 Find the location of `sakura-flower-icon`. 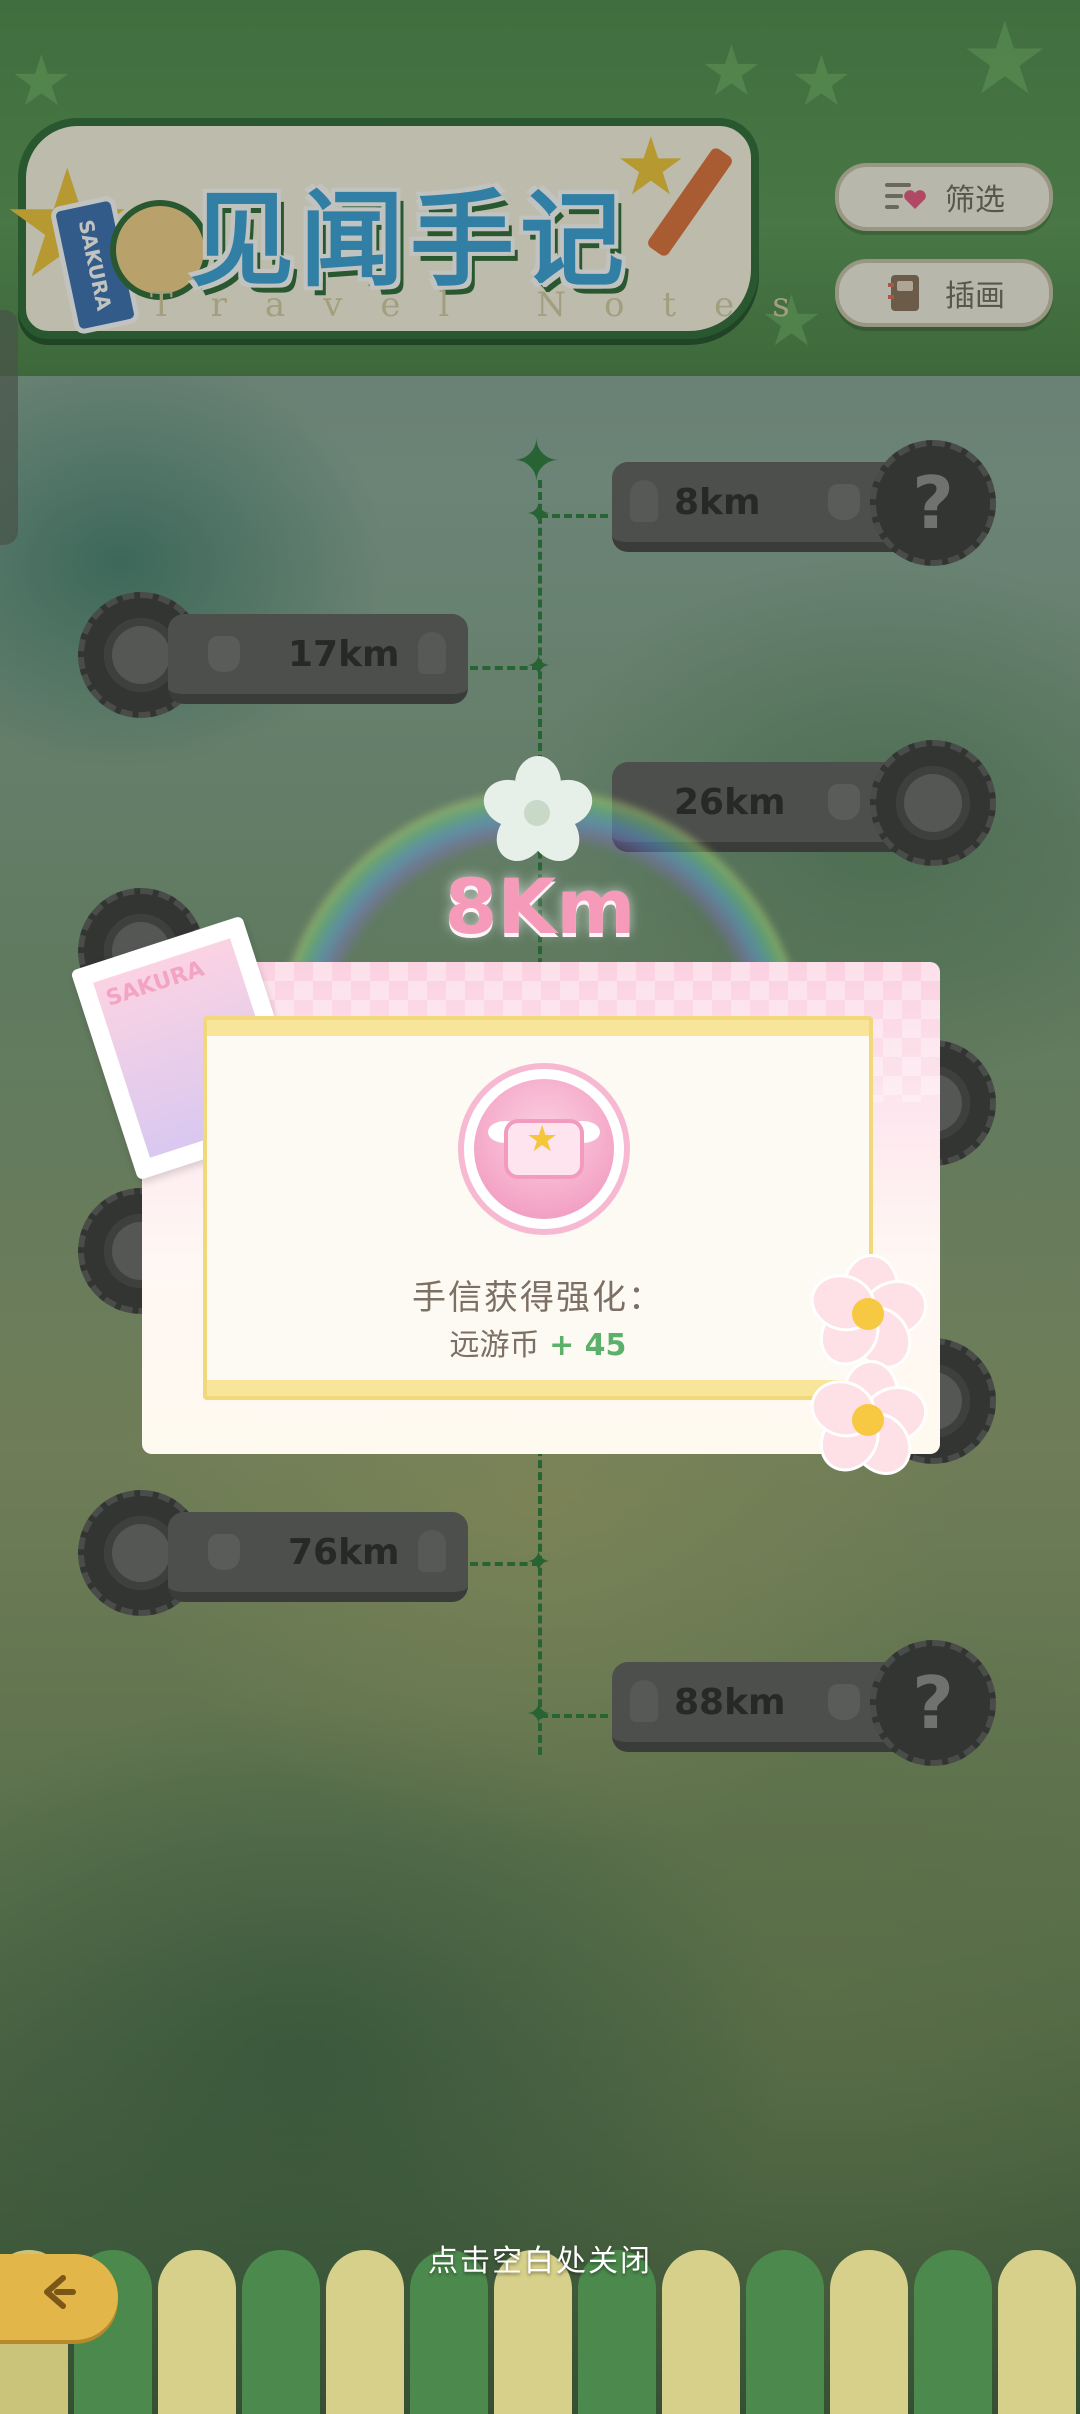

sakura-flower-icon is located at coordinates (538, 812).